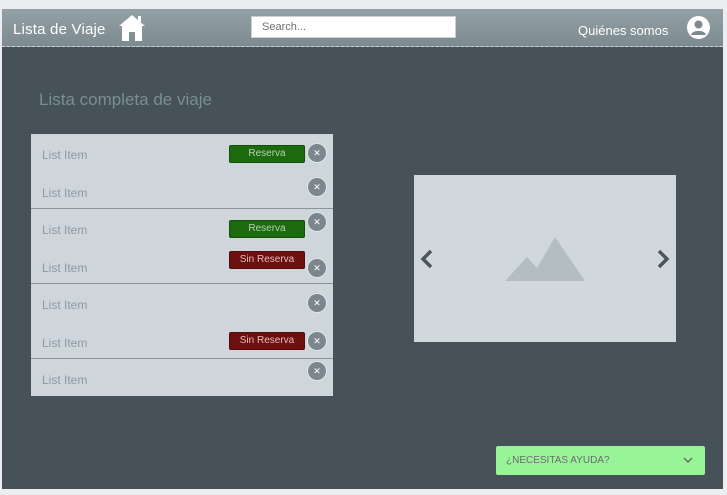  Describe the element at coordinates (125, 99) in the screenshot. I see `page-title: Lista completa de viaje` at that location.